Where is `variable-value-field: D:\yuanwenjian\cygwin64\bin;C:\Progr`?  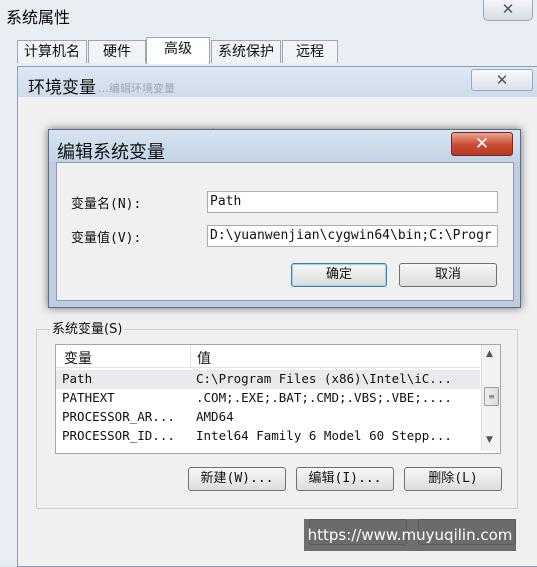
variable-value-field: D:\yuanwenjian\cygwin64\bin;C:\Progr is located at coordinates (352, 236).